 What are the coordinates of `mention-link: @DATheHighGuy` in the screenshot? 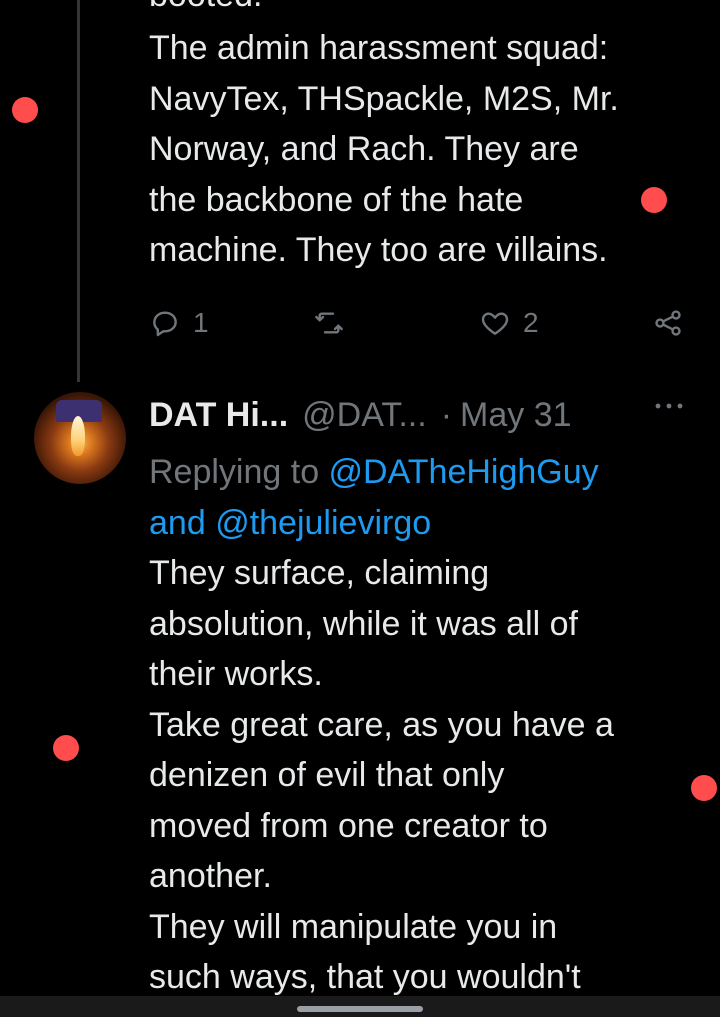 It's located at (464, 472).